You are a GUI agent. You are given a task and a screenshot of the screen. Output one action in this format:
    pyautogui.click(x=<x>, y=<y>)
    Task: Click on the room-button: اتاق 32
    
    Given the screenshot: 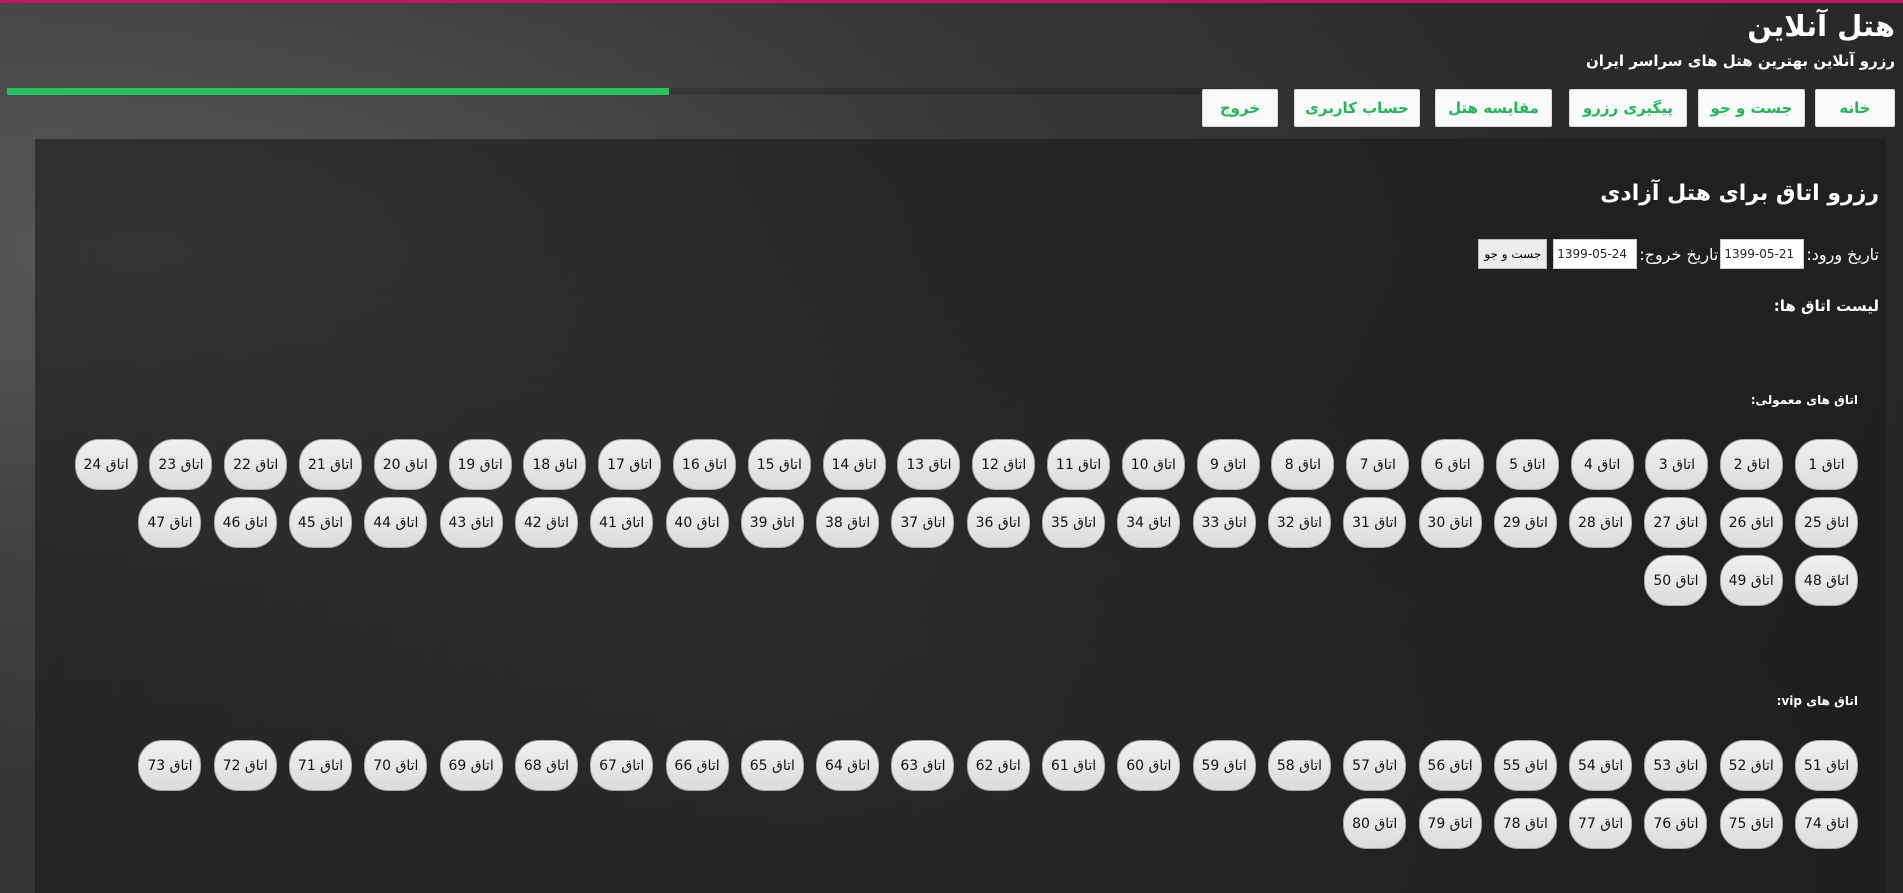 What is the action you would take?
    pyautogui.click(x=1299, y=522)
    